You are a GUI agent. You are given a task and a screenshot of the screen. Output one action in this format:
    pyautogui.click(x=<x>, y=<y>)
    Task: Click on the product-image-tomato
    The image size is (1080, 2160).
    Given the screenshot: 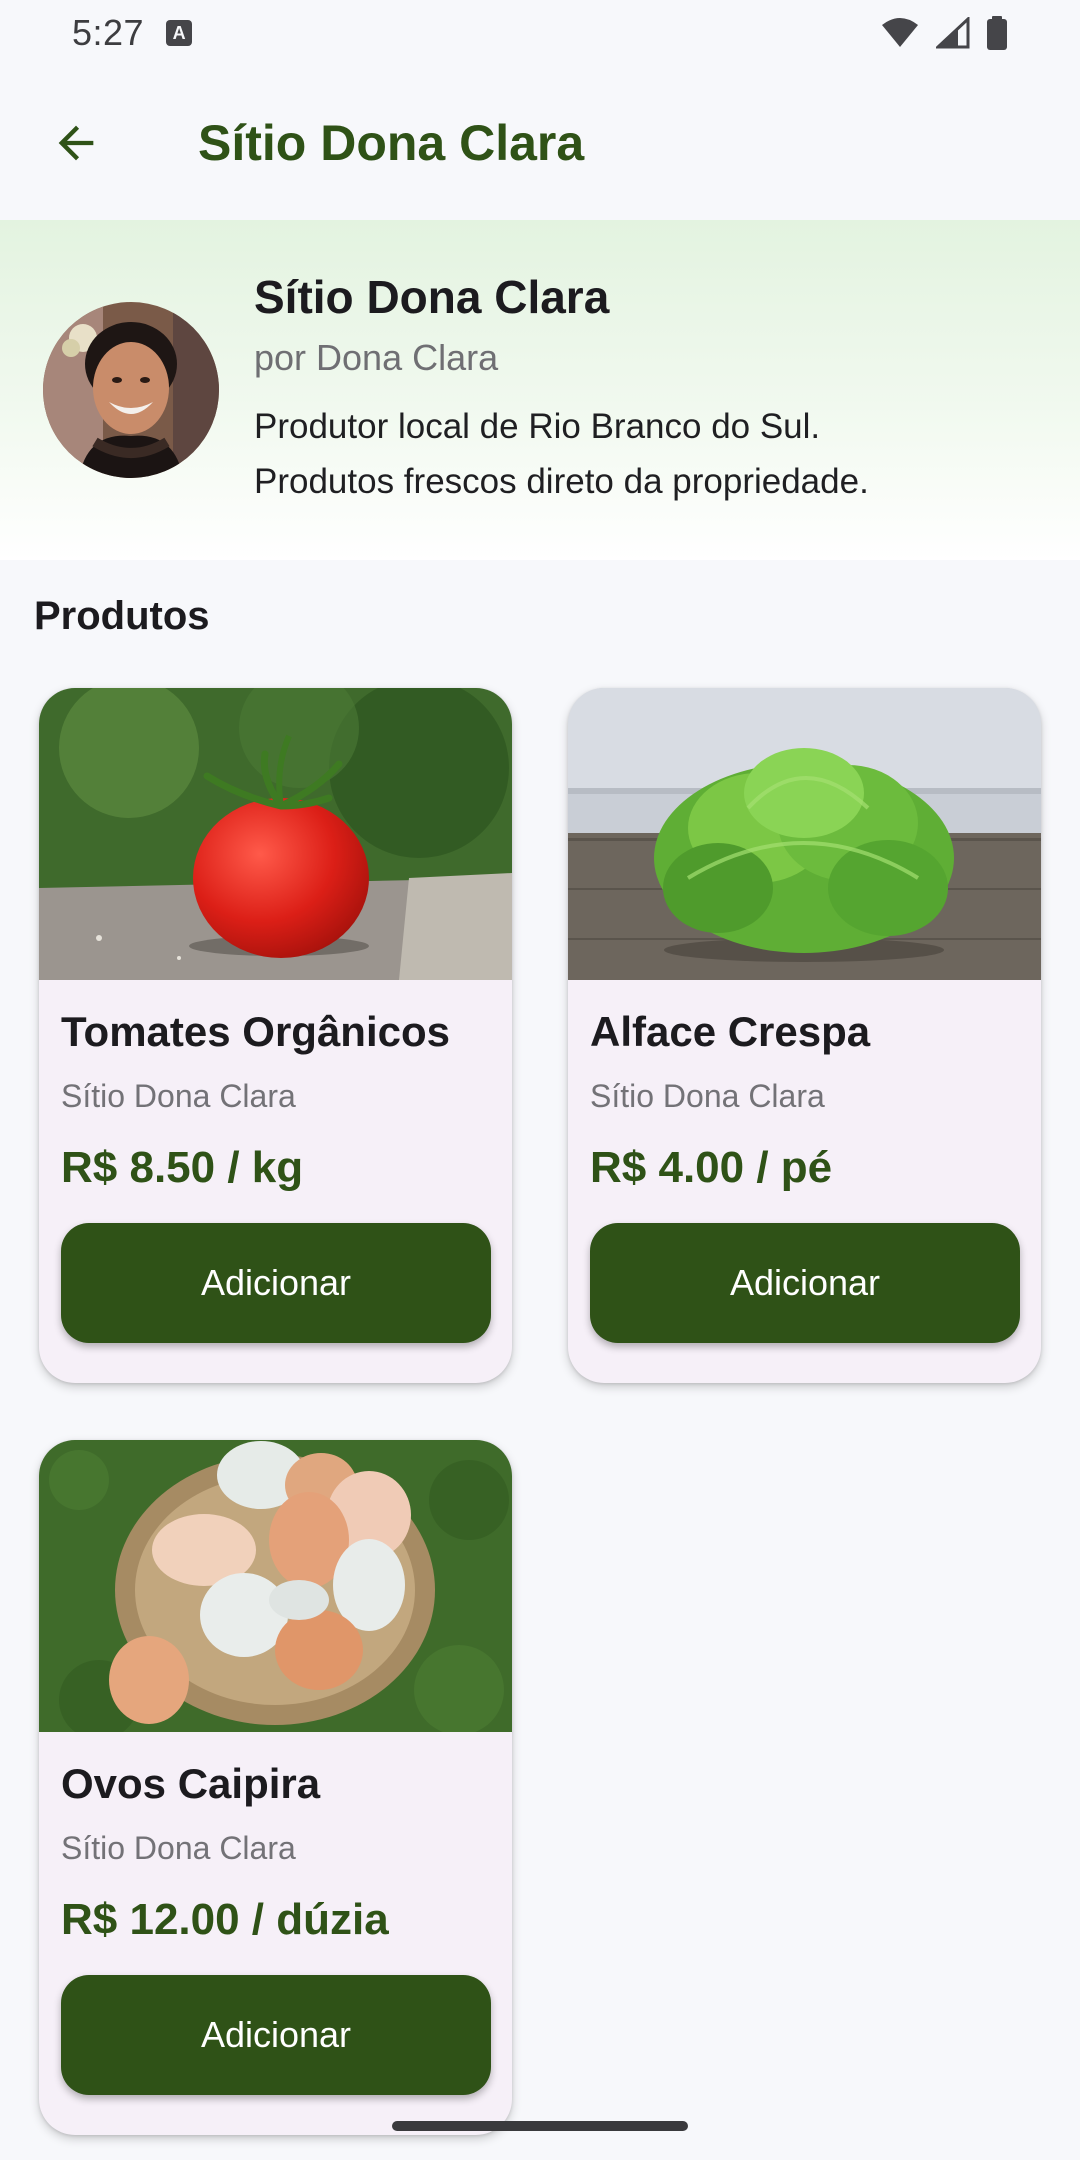 What is the action you would take?
    pyautogui.click(x=275, y=834)
    